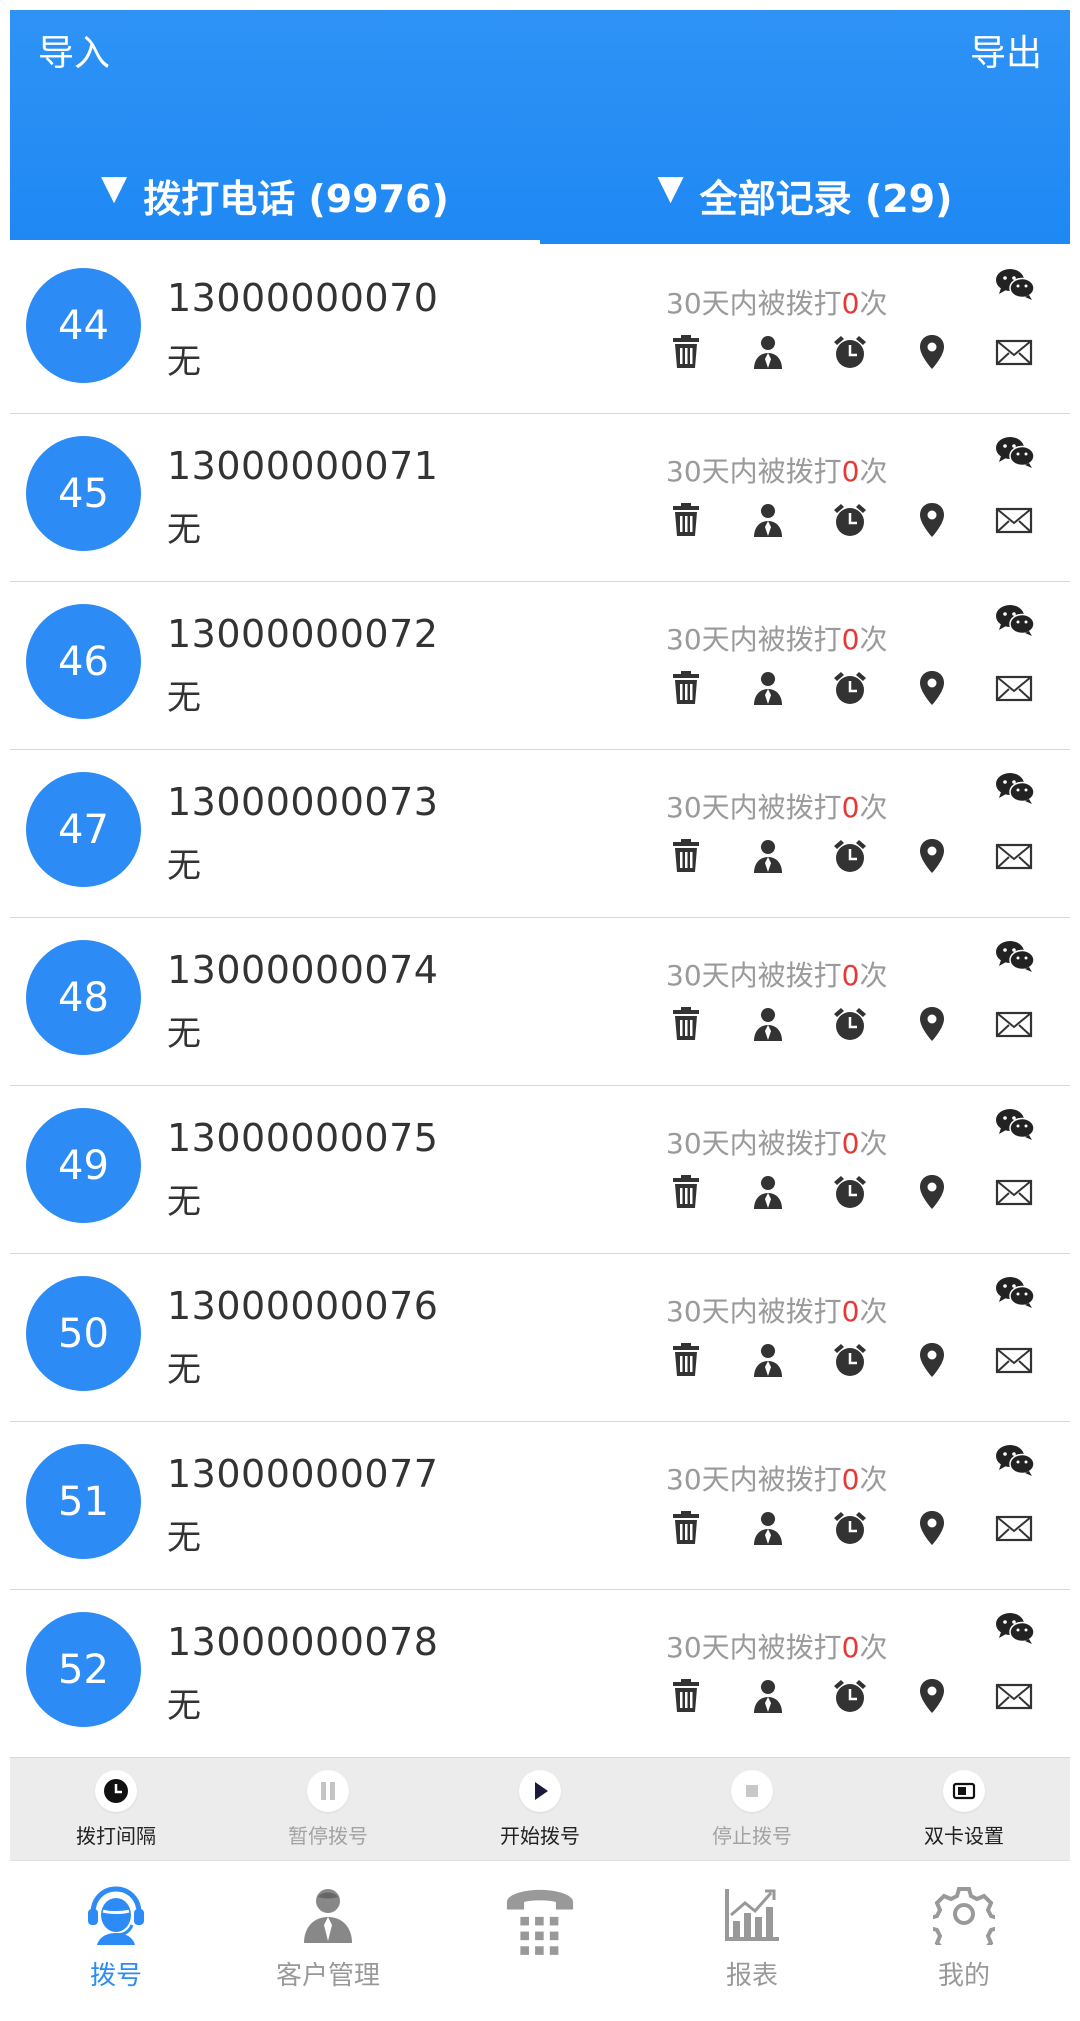  Describe the element at coordinates (116, 1941) in the screenshot. I see `nav-item-headset-agent: 拨号` at that location.